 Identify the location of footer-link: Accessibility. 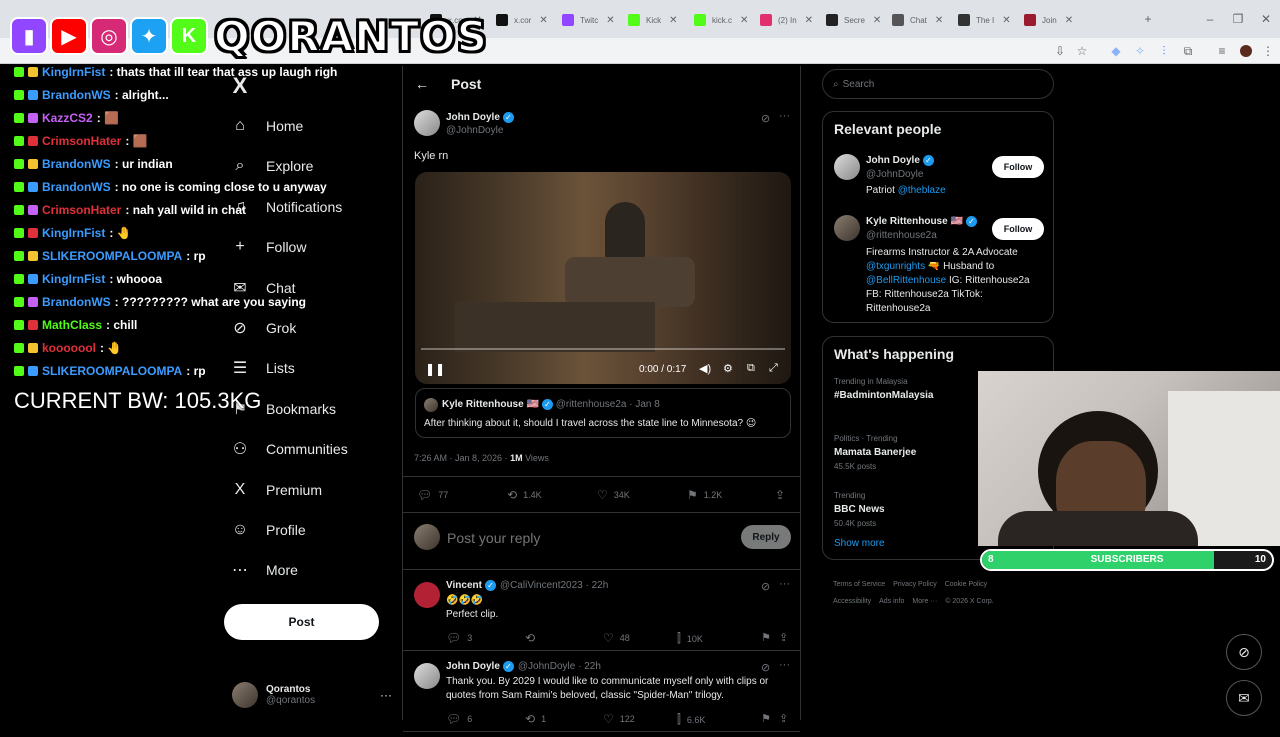
(852, 601).